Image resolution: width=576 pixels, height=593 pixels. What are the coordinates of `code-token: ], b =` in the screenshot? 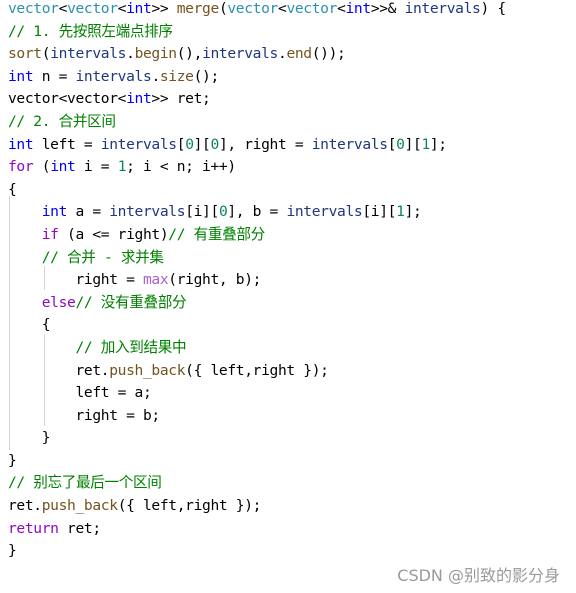 It's located at (257, 212).